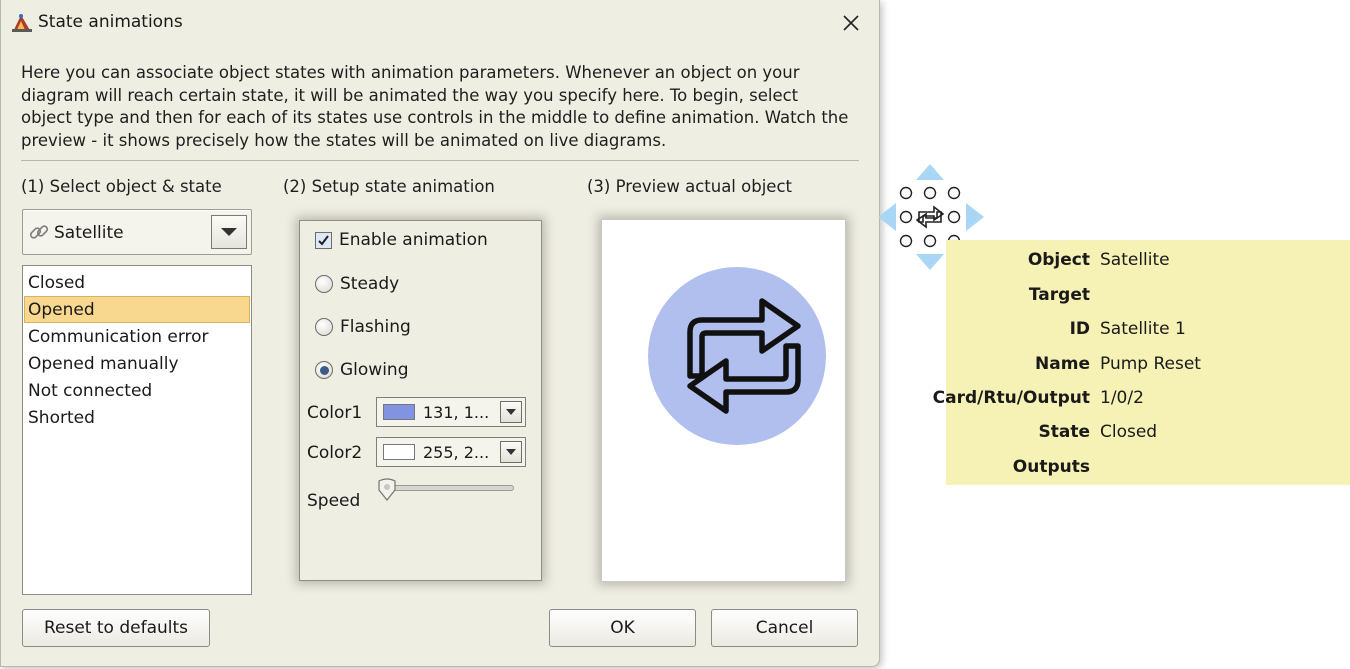  What do you see at coordinates (1059, 295) in the screenshot?
I see `info-key: Target` at bounding box center [1059, 295].